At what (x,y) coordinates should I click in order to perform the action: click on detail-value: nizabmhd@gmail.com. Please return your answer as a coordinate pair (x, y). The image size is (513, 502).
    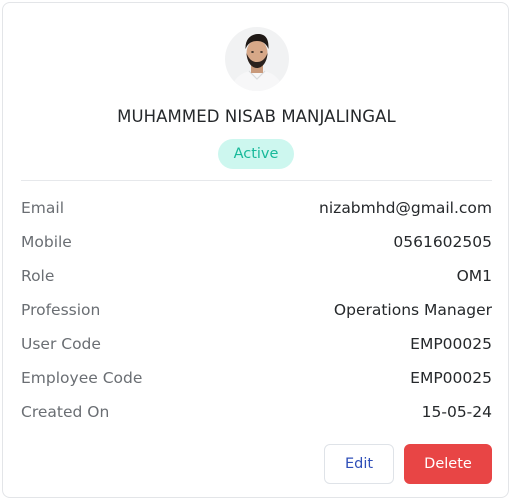
    Looking at the image, I should click on (405, 208).